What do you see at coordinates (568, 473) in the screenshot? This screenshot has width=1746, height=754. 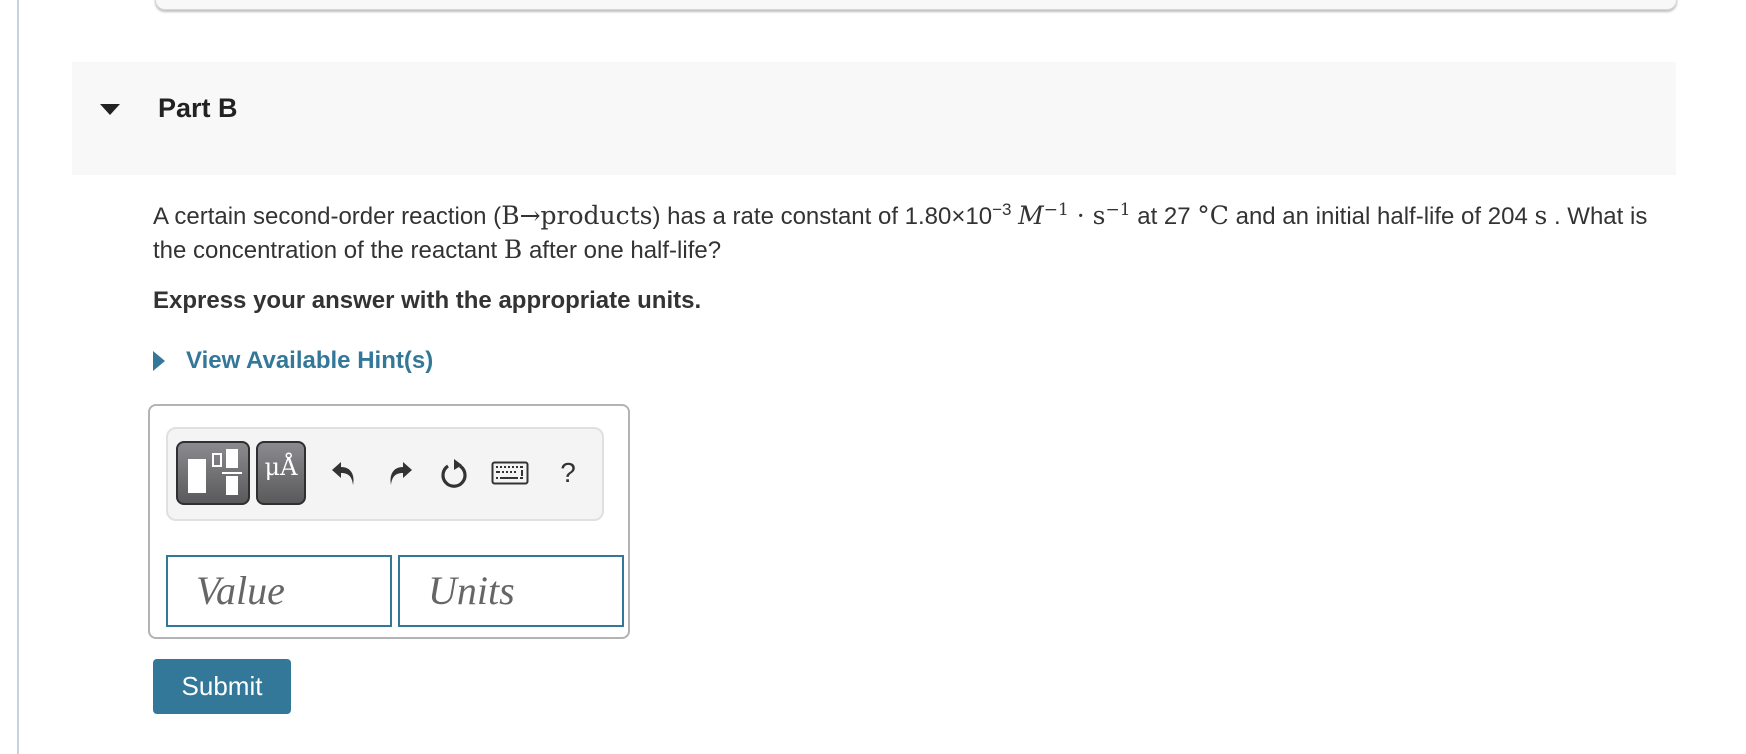 I see `help-button: ?` at bounding box center [568, 473].